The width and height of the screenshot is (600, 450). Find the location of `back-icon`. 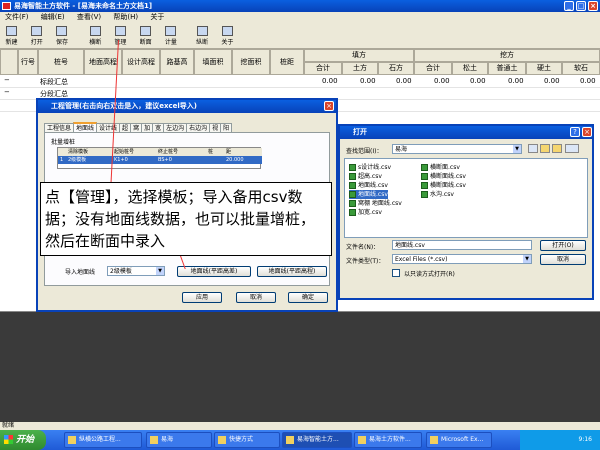

back-icon is located at coordinates (533, 148).